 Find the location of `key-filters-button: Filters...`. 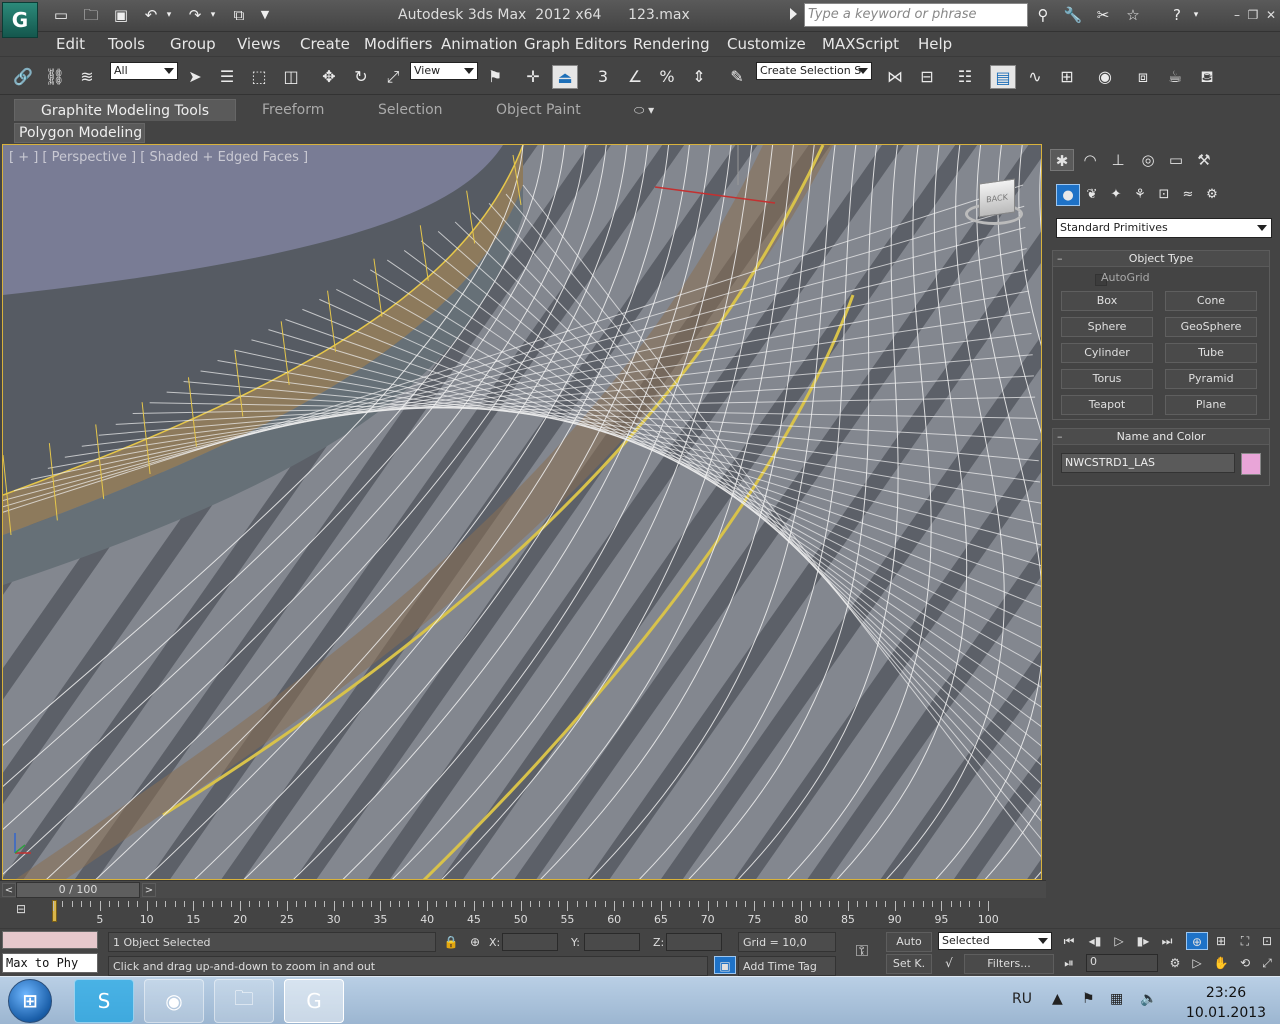

key-filters-button: Filters... is located at coordinates (1009, 964).